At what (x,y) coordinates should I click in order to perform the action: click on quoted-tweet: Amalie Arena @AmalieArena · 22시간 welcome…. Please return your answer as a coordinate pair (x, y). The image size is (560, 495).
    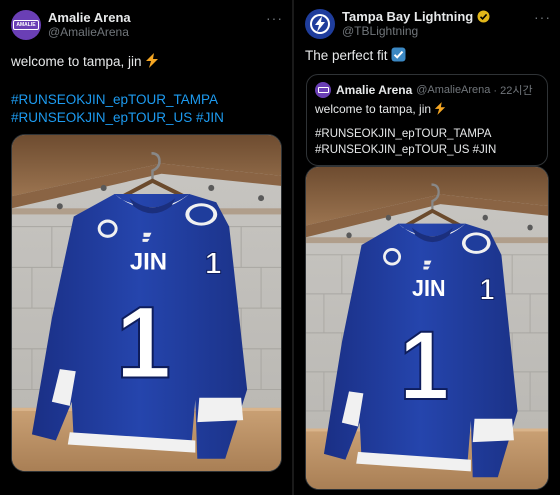
    Looking at the image, I should click on (427, 120).